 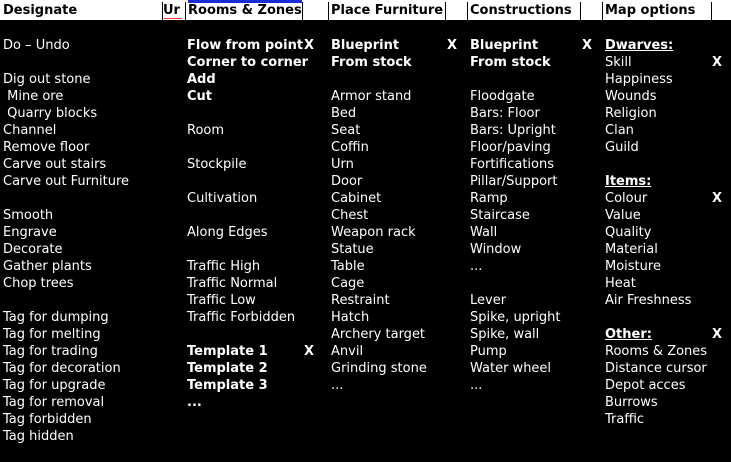 I want to click on designate-menu-item: Quarry blocks, so click(x=50, y=113).